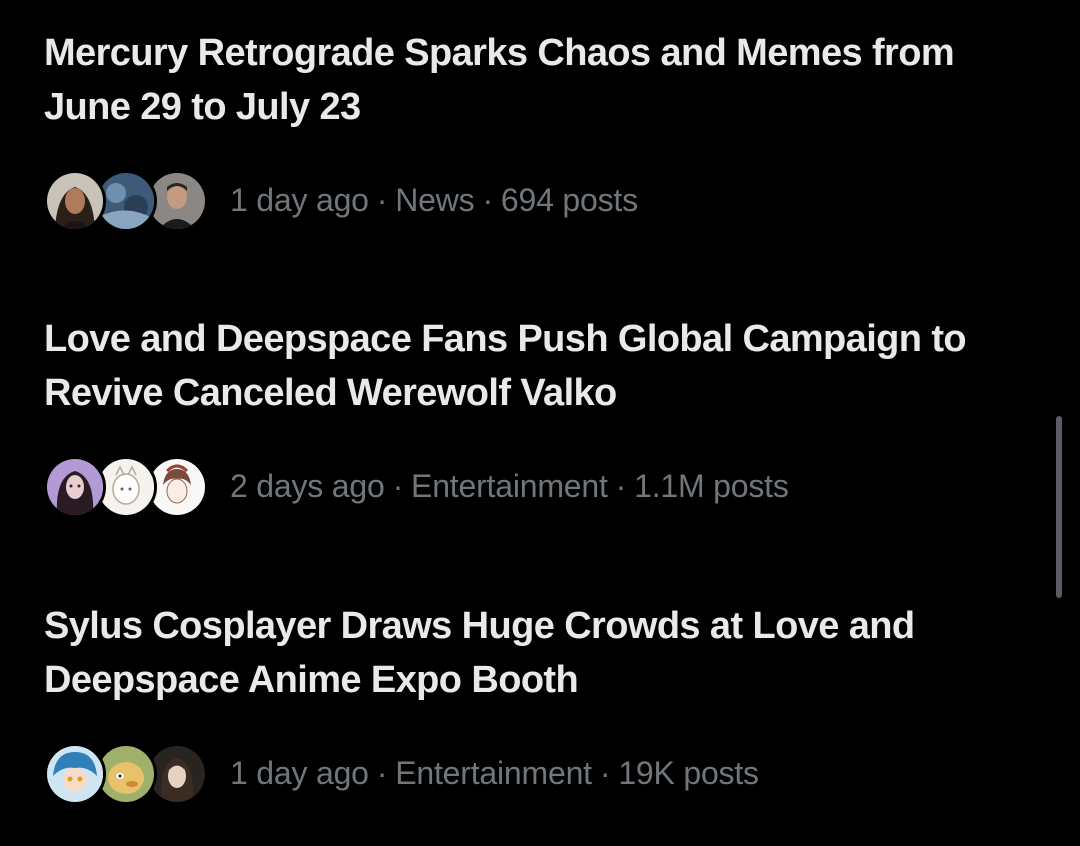  What do you see at coordinates (688, 772) in the screenshot?
I see `story-post-count: 19K posts` at bounding box center [688, 772].